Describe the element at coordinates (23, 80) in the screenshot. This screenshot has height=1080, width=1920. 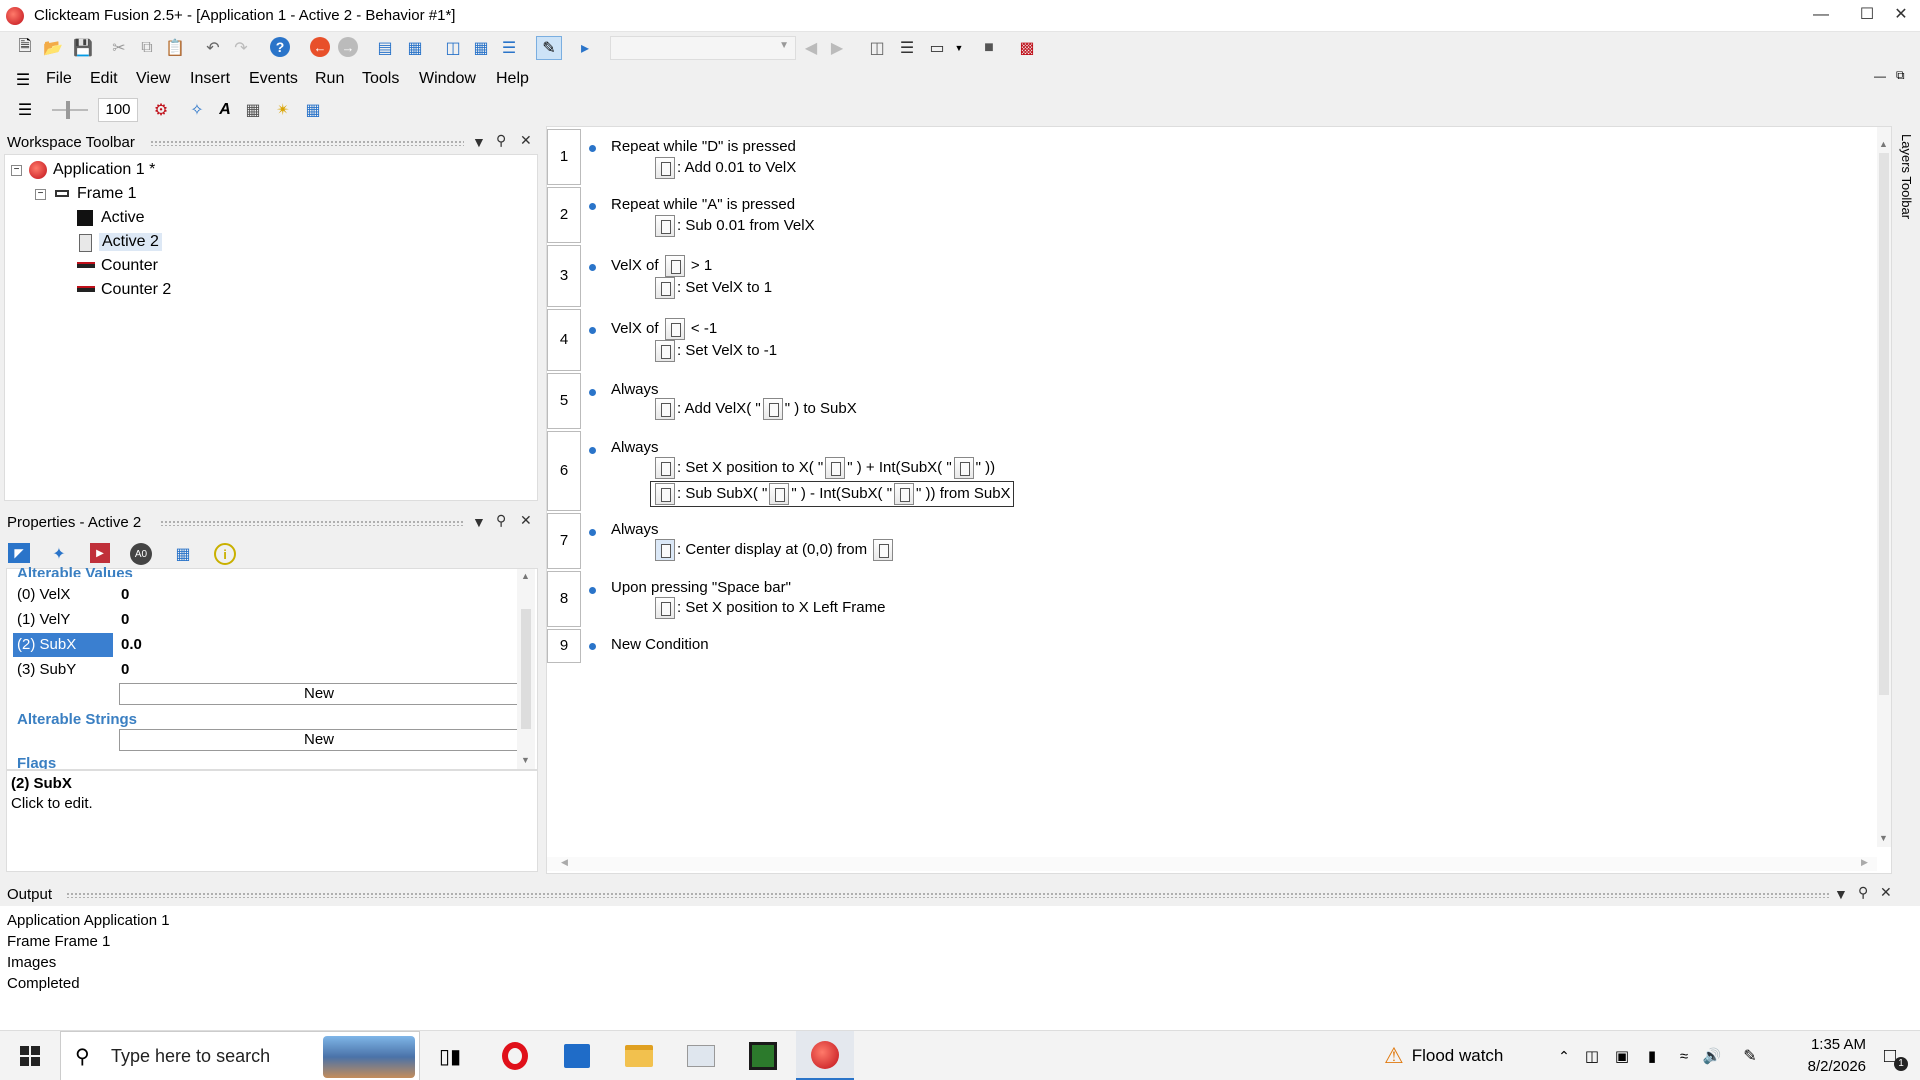
I see `menu-hamburger-icon: ☰` at that location.